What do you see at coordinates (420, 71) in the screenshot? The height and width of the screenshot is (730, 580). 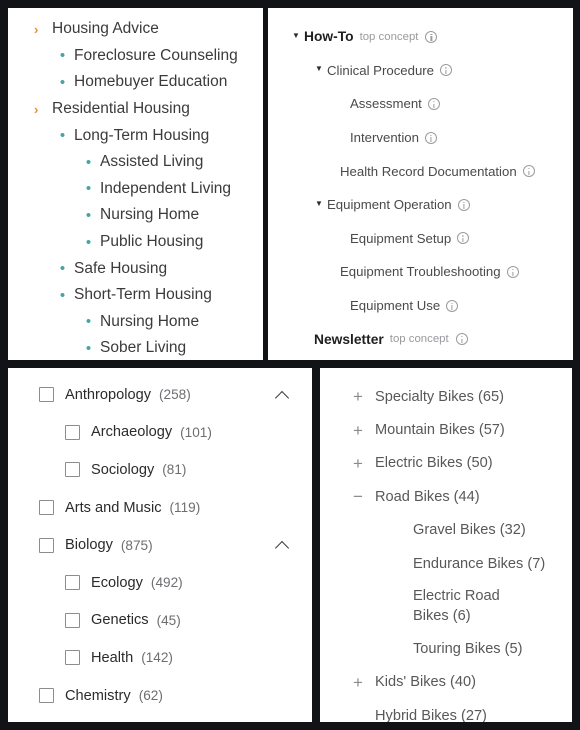 I see `howto-concept-item: ▼ Clinical Procedure` at bounding box center [420, 71].